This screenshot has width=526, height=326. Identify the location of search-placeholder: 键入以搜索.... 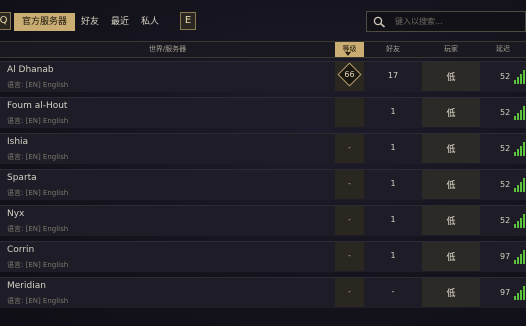
(419, 21).